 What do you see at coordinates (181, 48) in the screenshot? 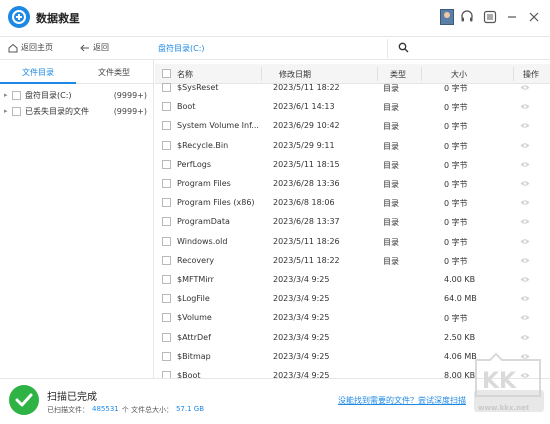
I see `current-path: 盘符目录(C:)` at bounding box center [181, 48].